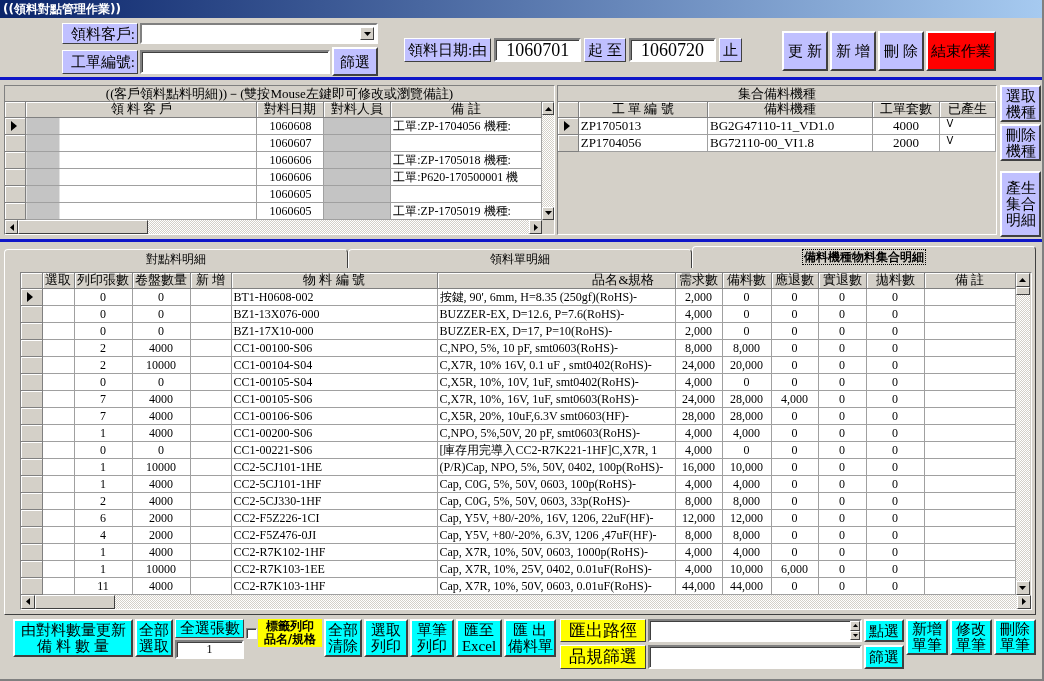 This screenshot has height=681, width=1044. I want to click on table-cell: C,NPO, 5%,50V, 20 pF, smt0603(RoHS)-, so click(556, 432).